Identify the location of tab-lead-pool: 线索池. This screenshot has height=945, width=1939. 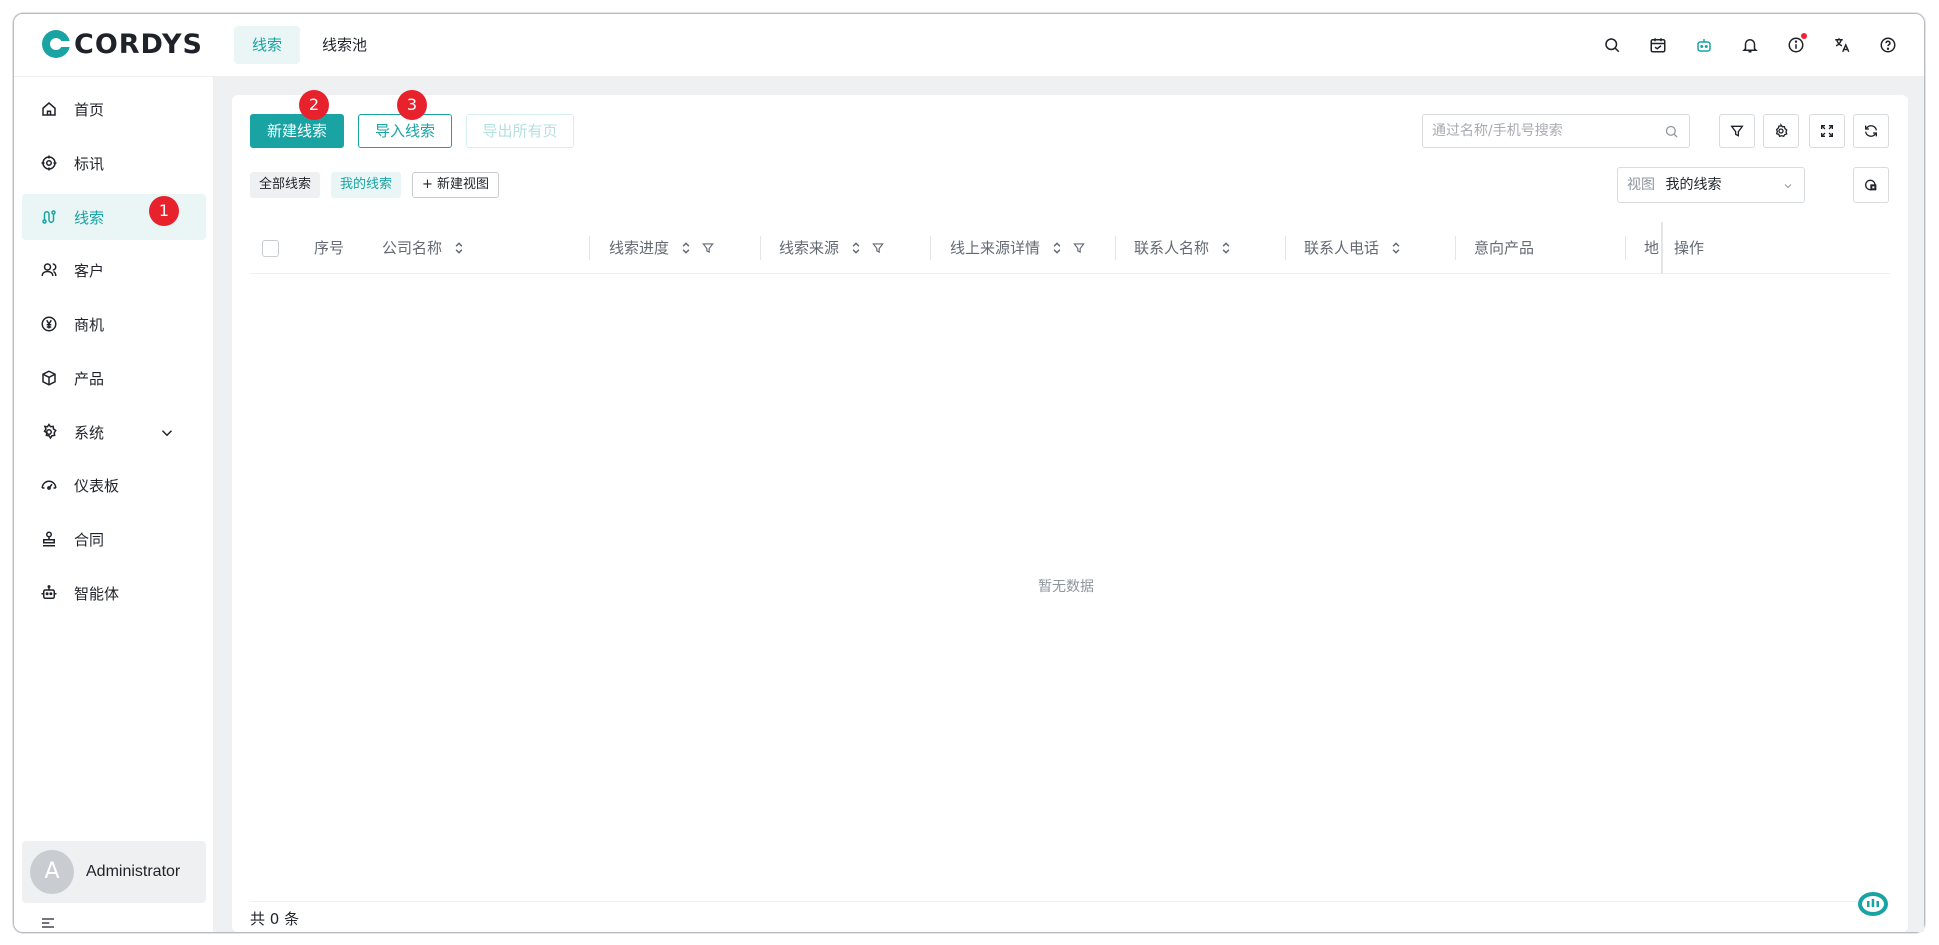
(344, 45).